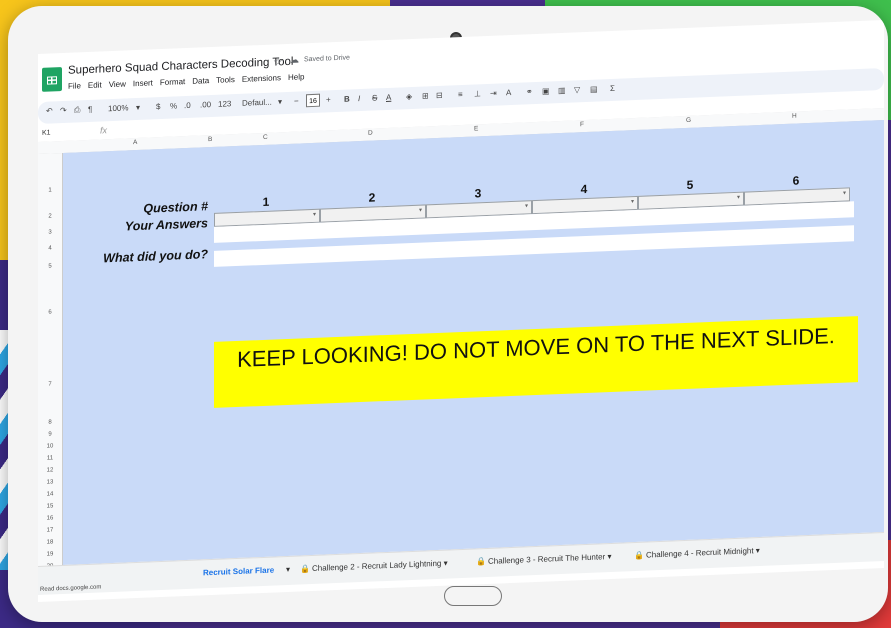 This screenshot has width=891, height=628. I want to click on number-format-button: 123, so click(224, 104).